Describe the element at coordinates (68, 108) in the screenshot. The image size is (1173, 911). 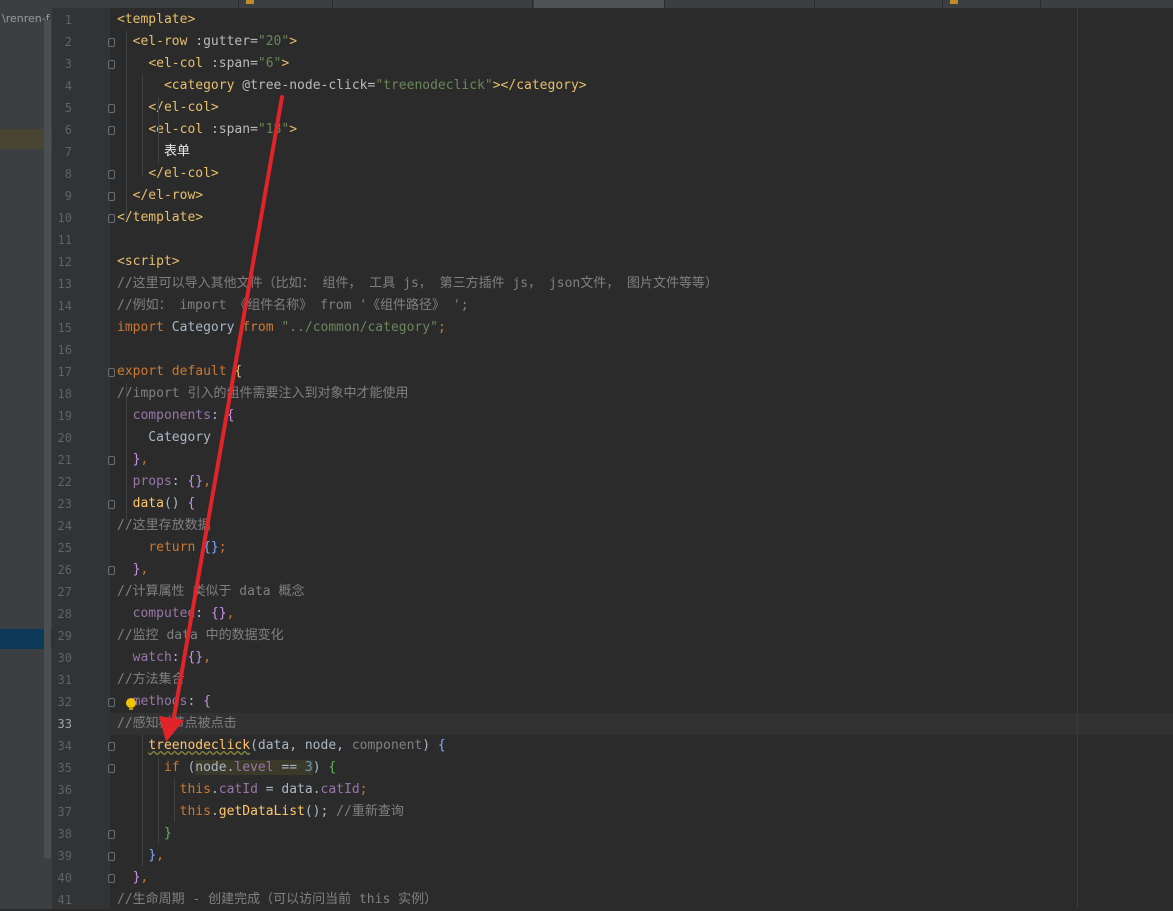
I see `line-number: 5` at that location.